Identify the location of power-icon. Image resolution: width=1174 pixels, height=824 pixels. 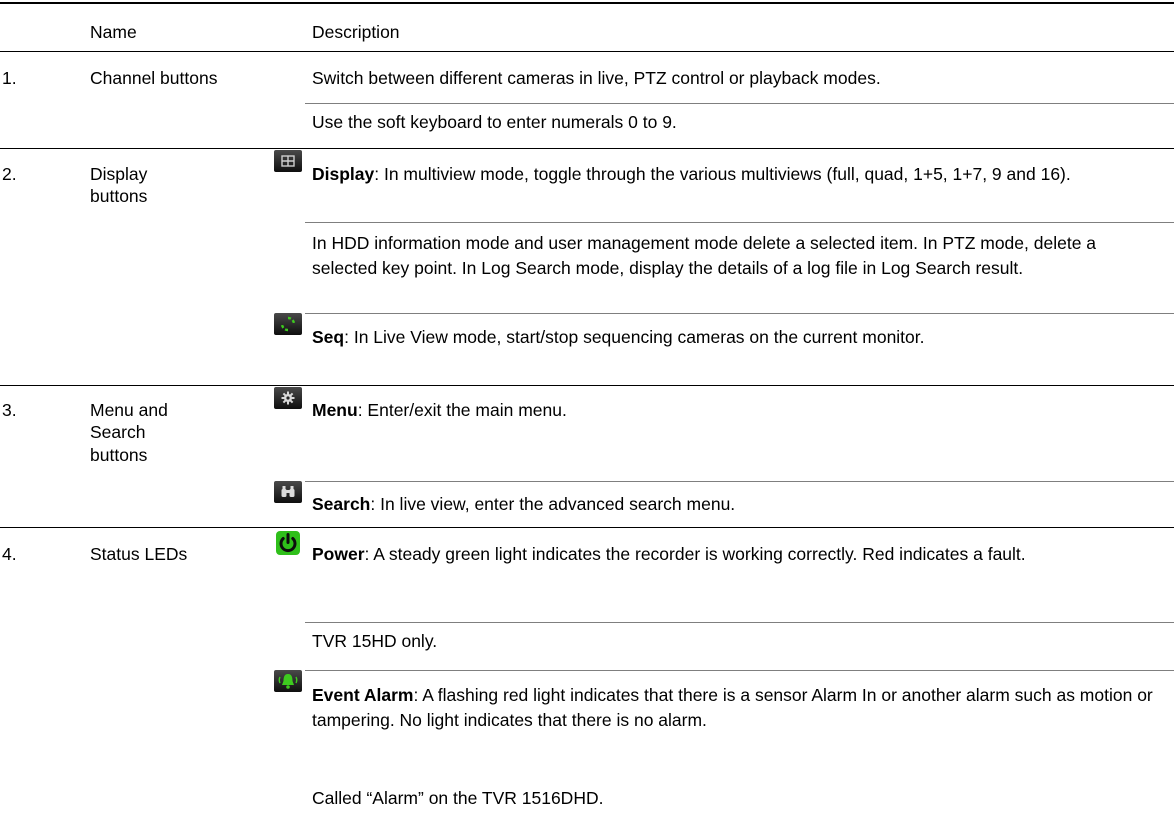
(288, 543).